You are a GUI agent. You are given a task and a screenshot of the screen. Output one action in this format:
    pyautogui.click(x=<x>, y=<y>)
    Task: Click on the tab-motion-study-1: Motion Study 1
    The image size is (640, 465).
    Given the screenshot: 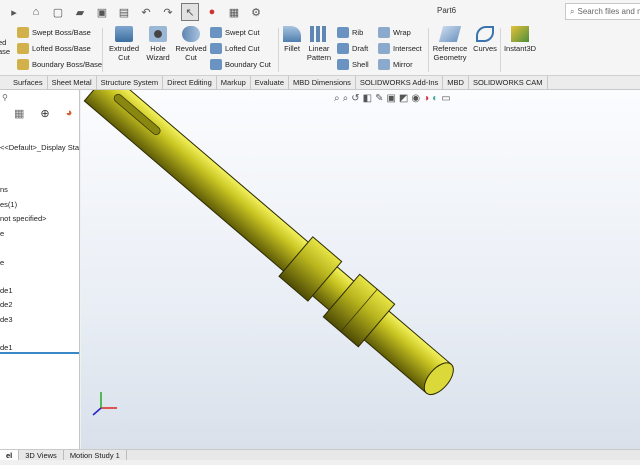 What is the action you would take?
    pyautogui.click(x=95, y=455)
    